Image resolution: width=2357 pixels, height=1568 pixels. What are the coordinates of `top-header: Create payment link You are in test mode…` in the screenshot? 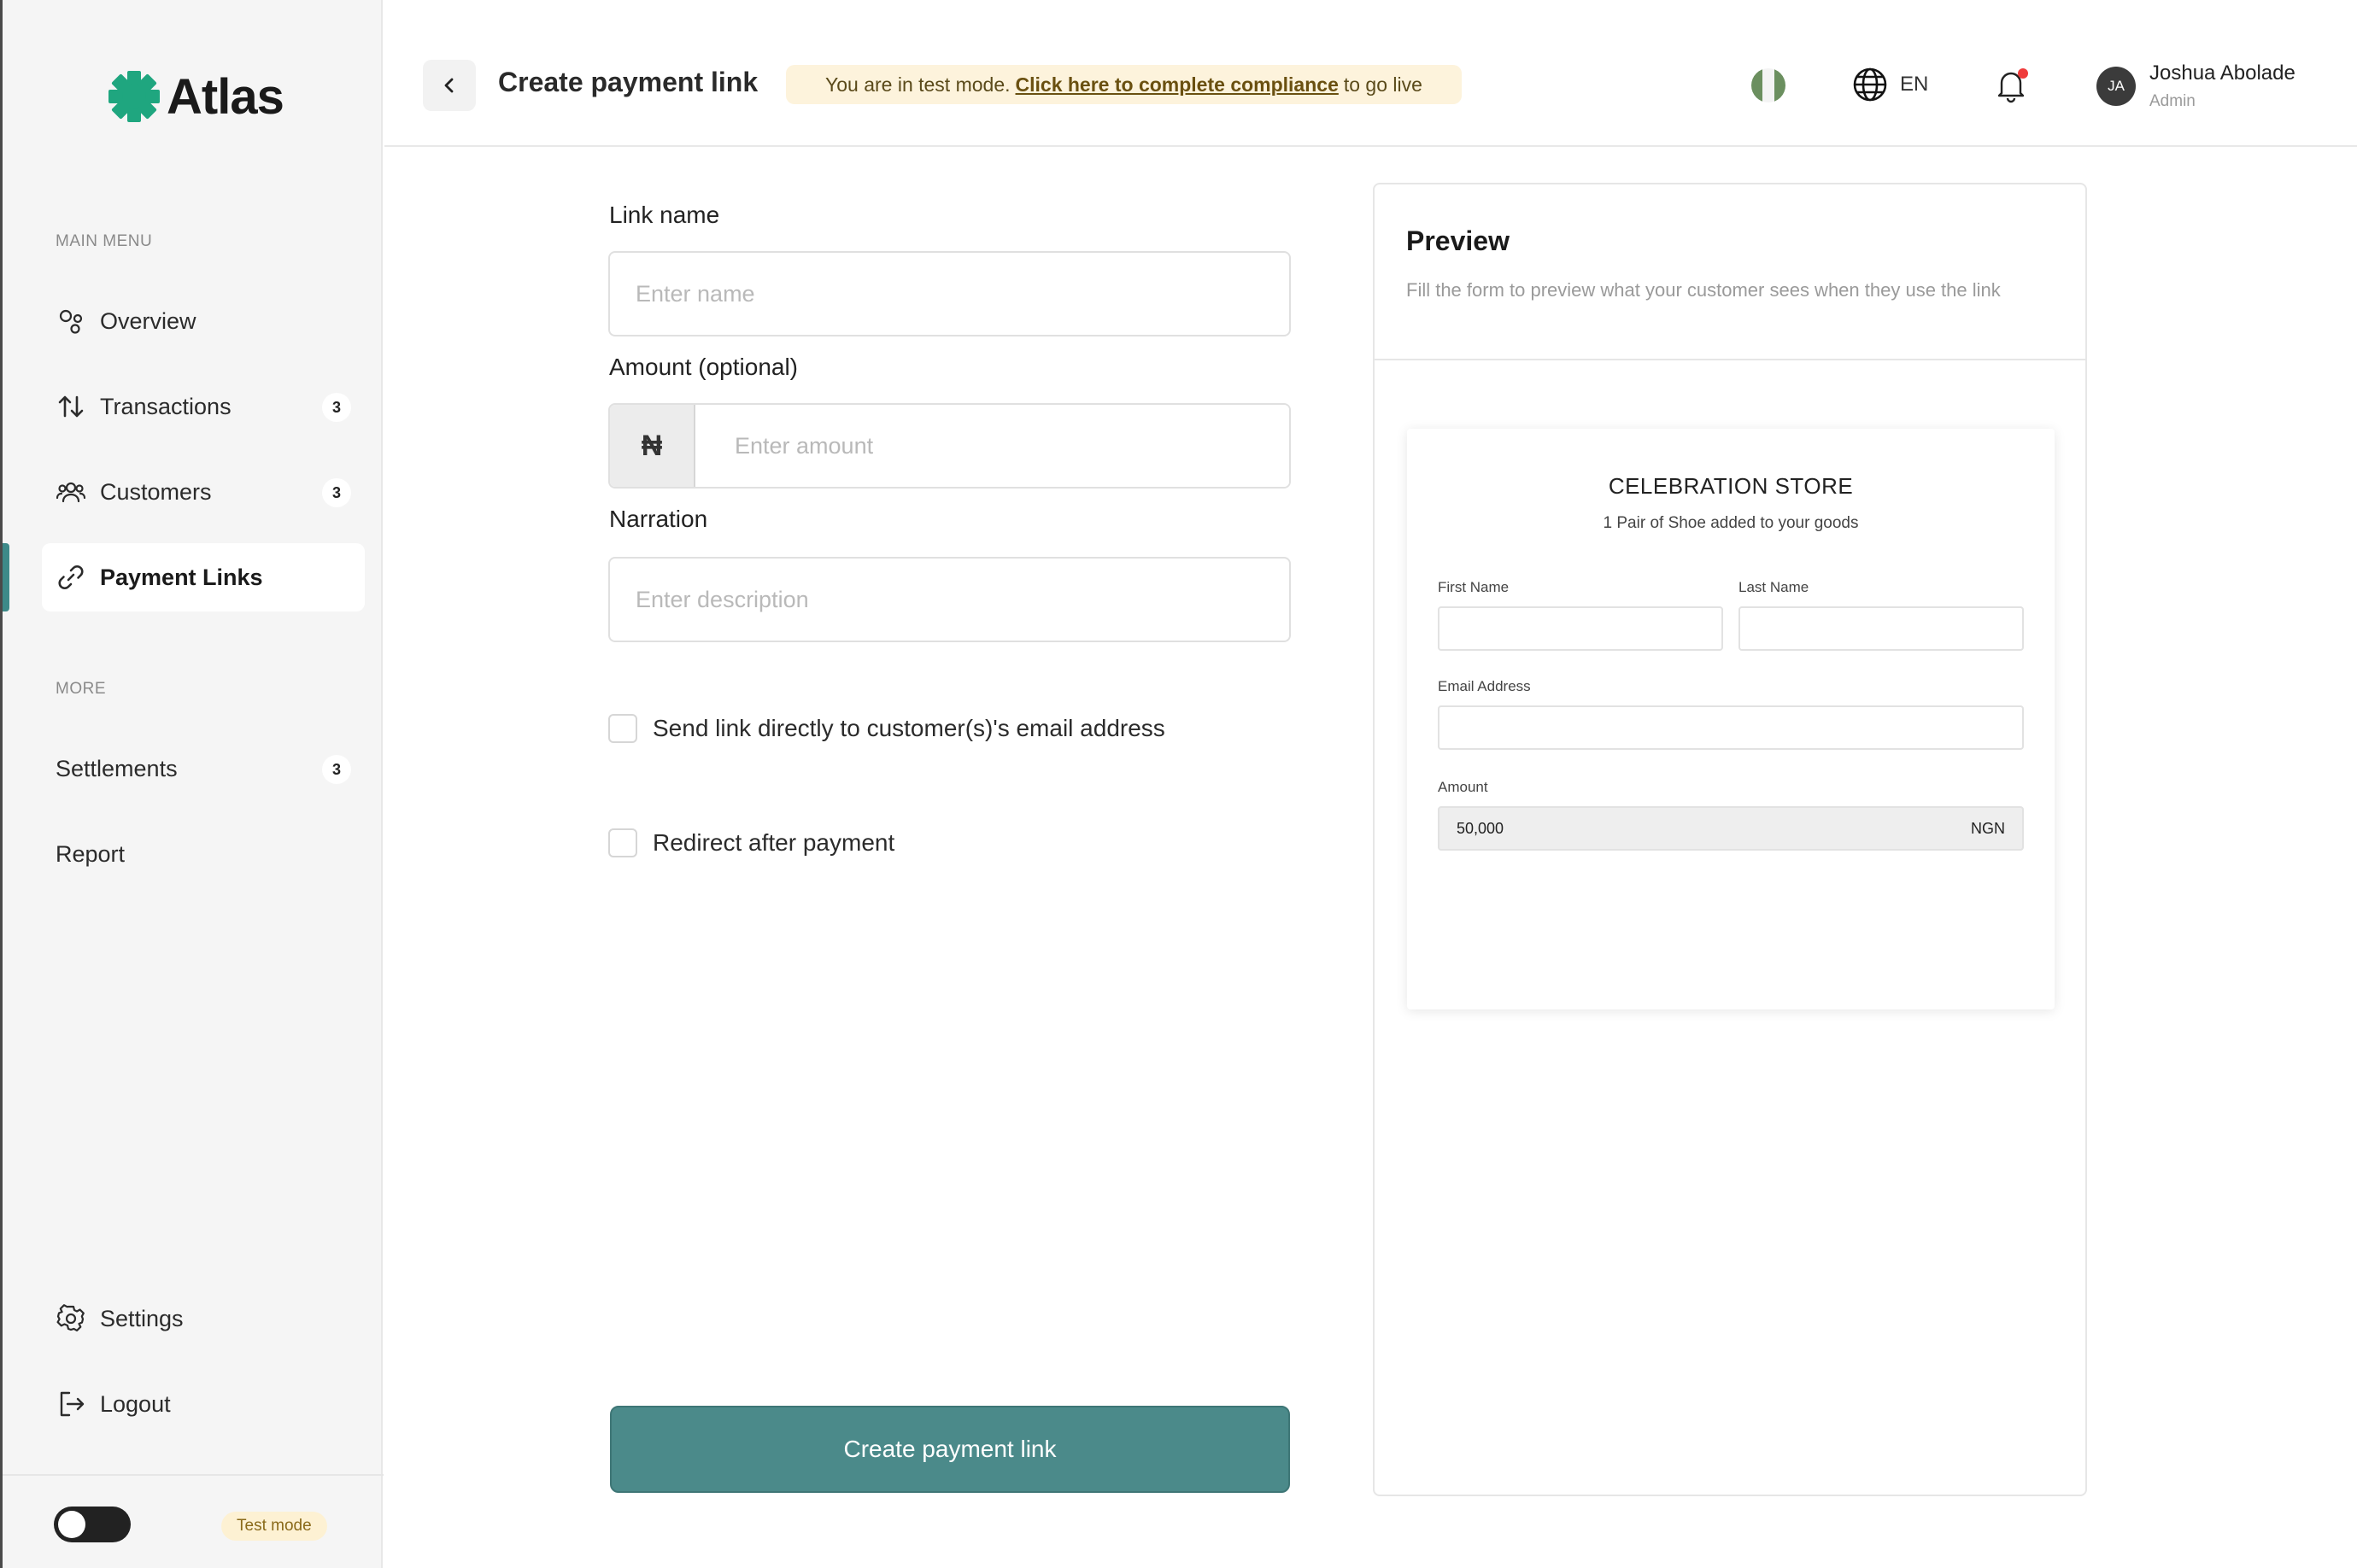 It's located at (1370, 73).